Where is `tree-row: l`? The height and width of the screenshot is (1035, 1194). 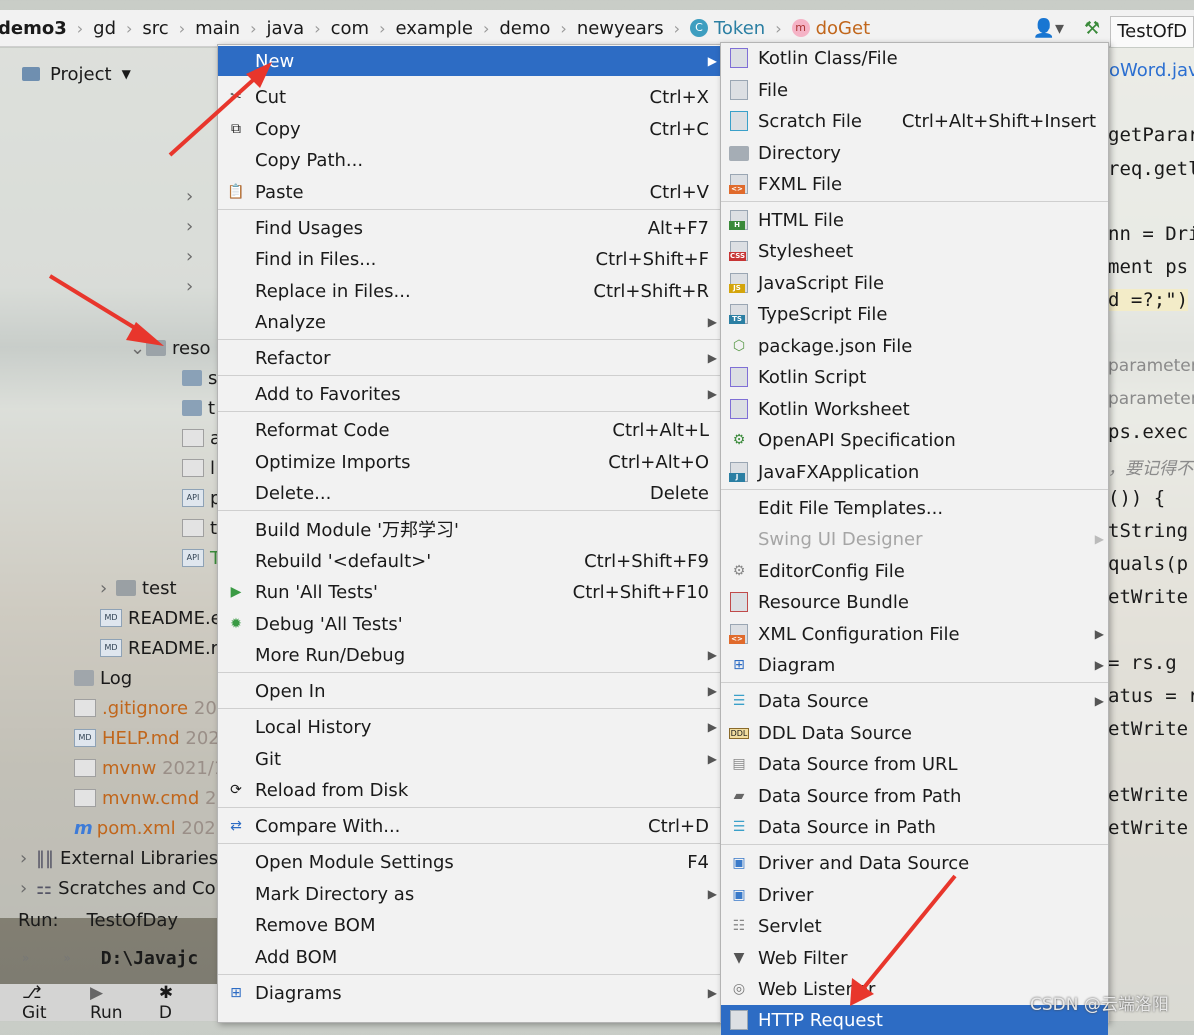 tree-row: l is located at coordinates (198, 468).